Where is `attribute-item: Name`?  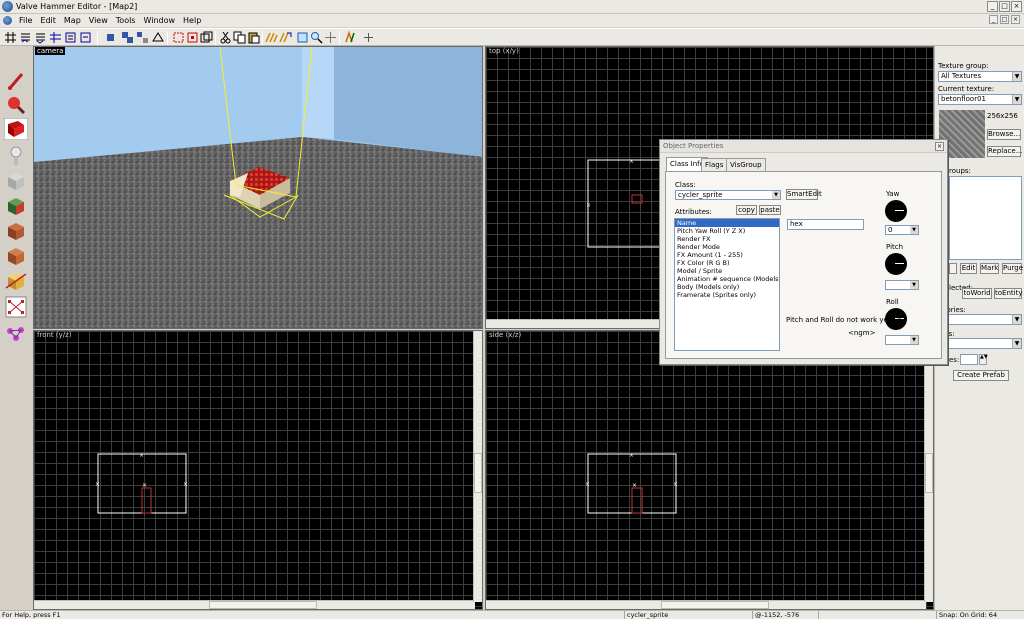
attribute-item: Name is located at coordinates (727, 223).